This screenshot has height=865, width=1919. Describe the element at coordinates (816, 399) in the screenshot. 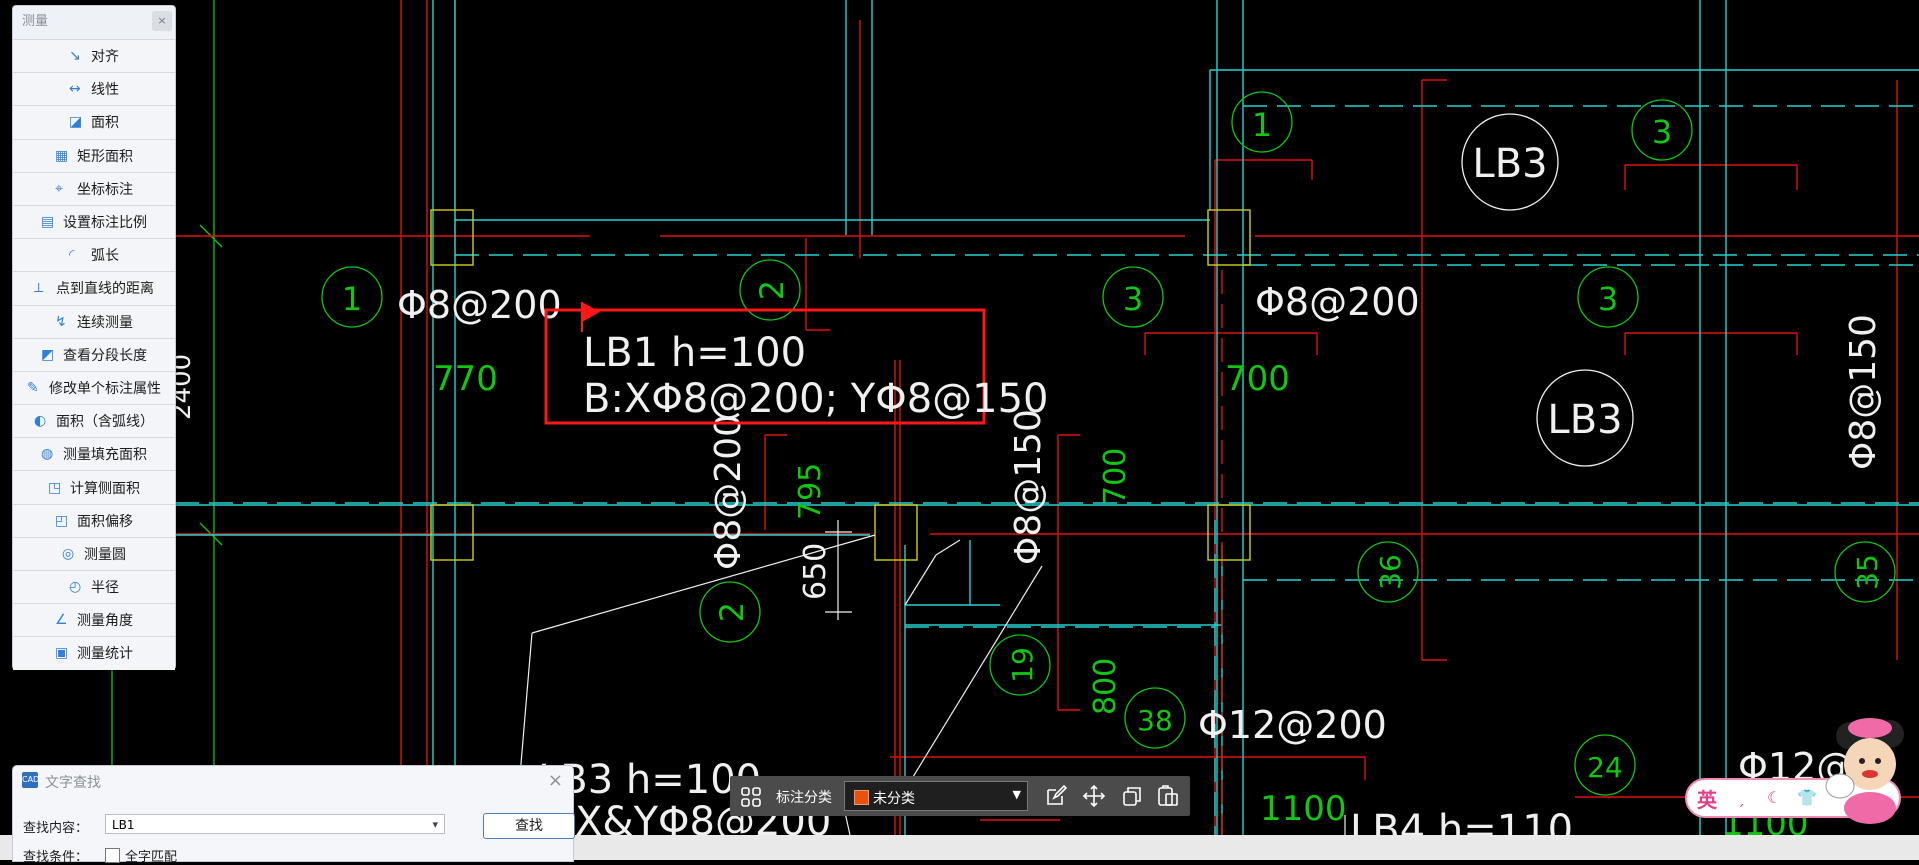

I see `highlight-text-line2: B:XΦ8@200; YΦ8@150` at that location.